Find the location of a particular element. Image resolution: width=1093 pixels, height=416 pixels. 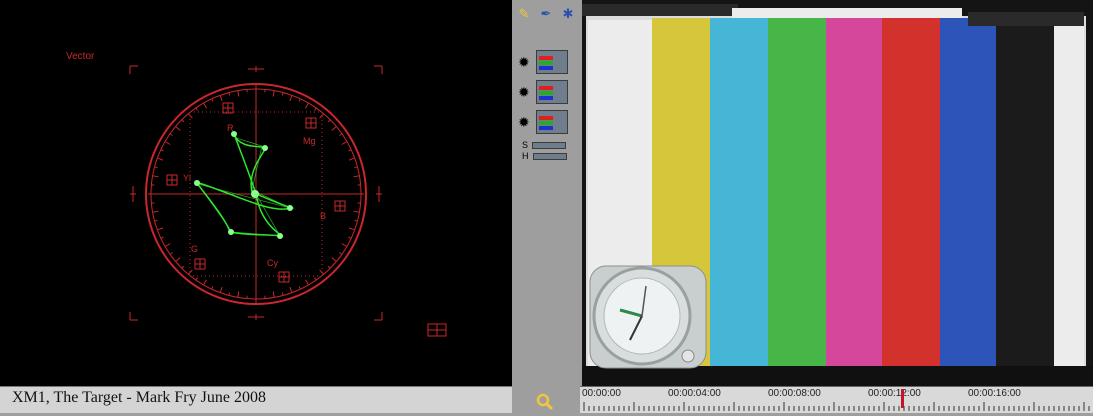

hue-label: H is located at coordinates (525, 156).